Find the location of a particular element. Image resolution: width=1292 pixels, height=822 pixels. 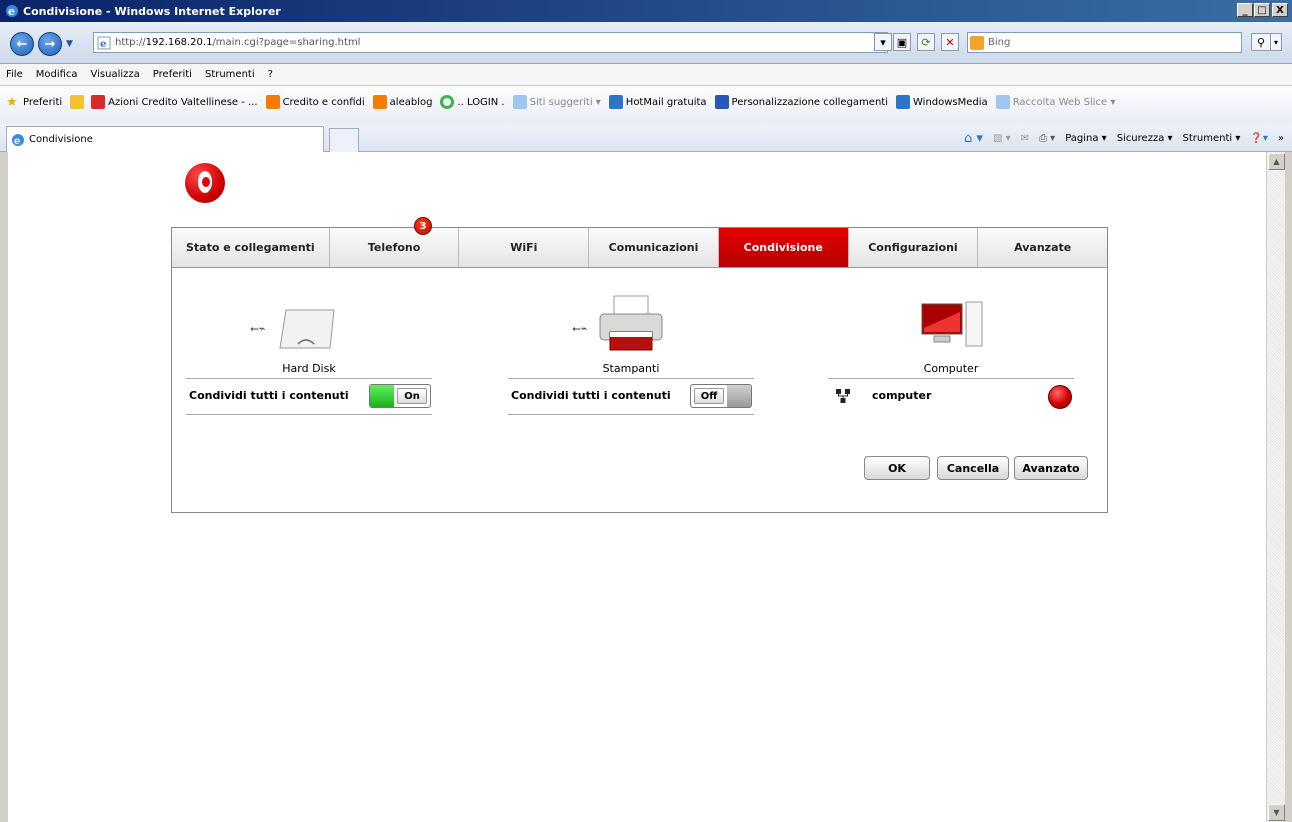

blogger-icon is located at coordinates (379, 102).